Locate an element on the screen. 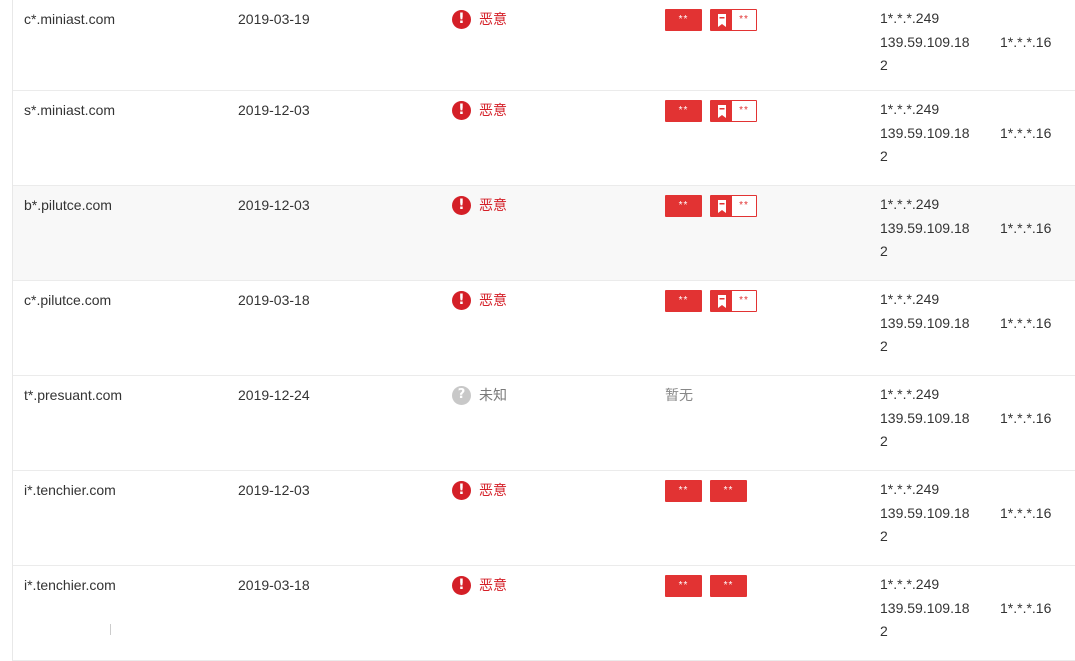  status-cell: ? 未知 is located at coordinates (479, 395).